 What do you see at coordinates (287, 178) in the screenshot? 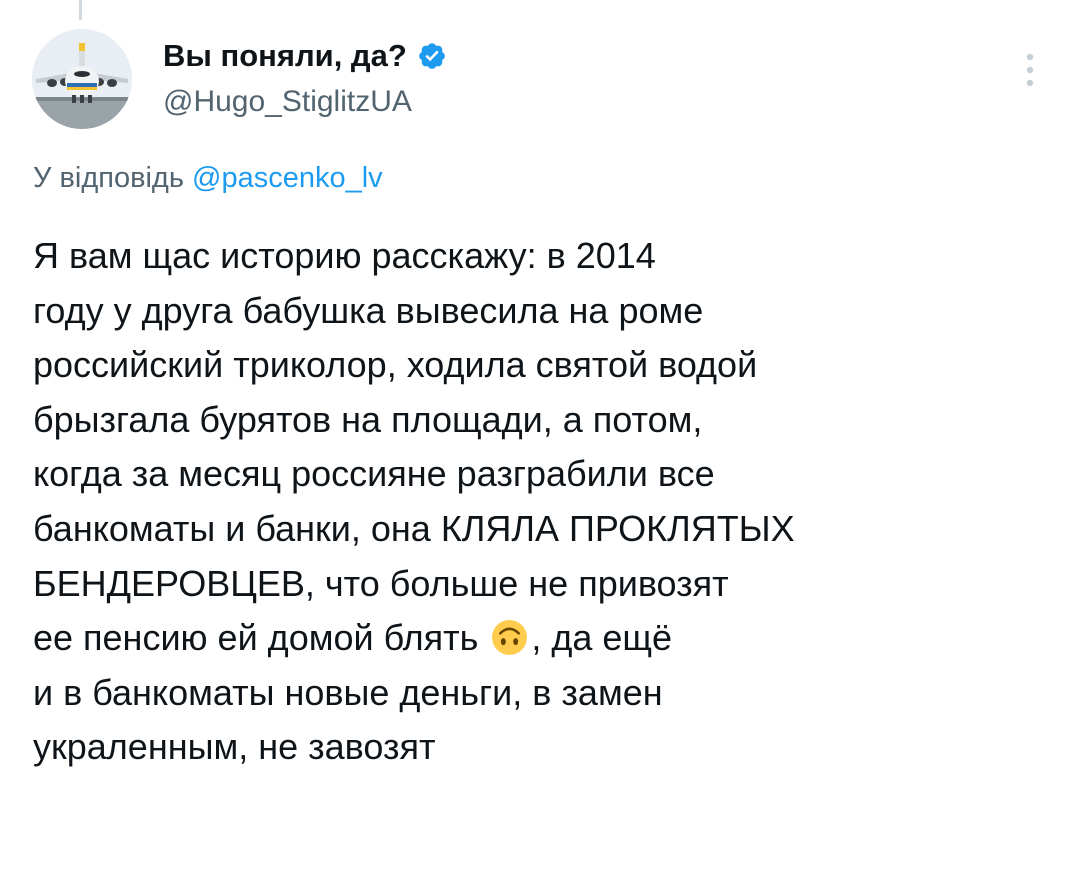
I see `reply-mention-link: @pascenko_lv` at bounding box center [287, 178].